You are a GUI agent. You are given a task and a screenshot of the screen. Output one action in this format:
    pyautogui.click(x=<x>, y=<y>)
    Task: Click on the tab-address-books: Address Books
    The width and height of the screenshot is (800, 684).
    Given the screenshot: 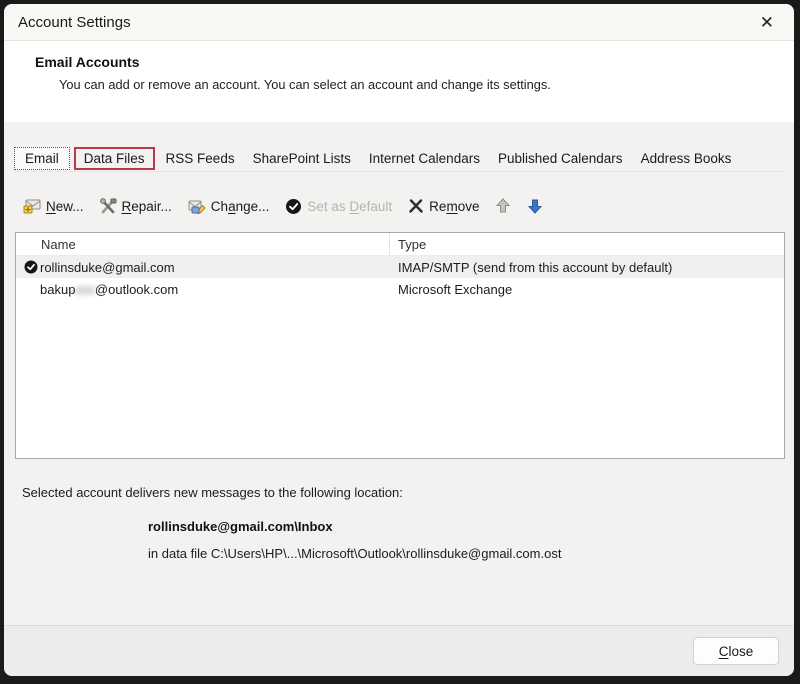 What is the action you would take?
    pyautogui.click(x=686, y=158)
    